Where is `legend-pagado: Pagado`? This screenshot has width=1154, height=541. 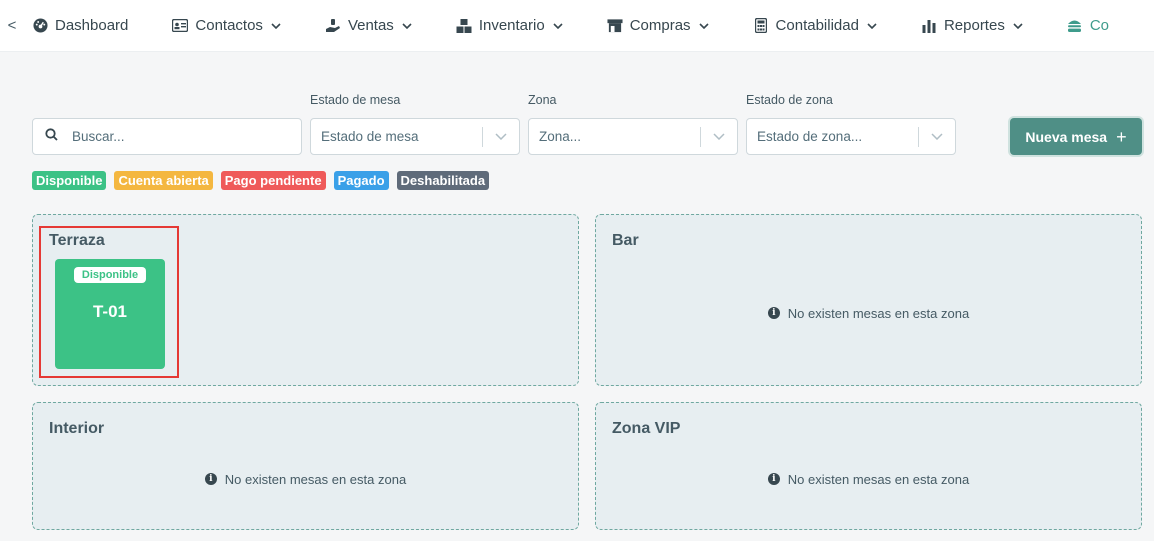 legend-pagado: Pagado is located at coordinates (361, 180).